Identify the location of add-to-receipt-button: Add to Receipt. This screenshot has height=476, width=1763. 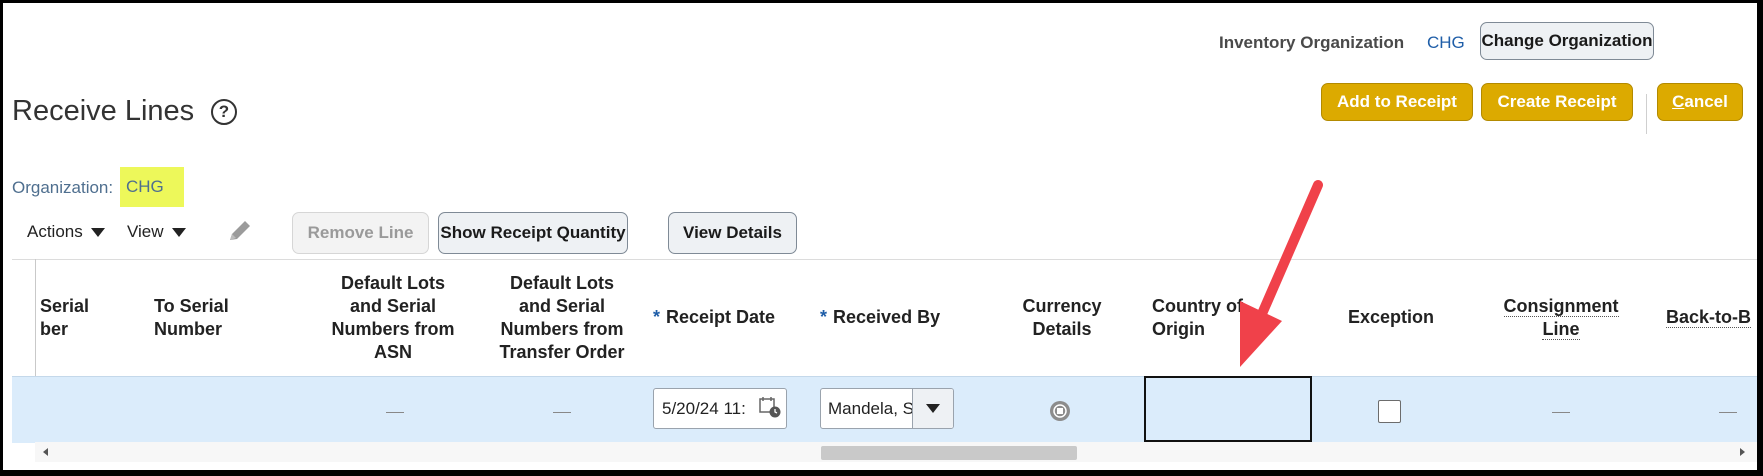
(1397, 102).